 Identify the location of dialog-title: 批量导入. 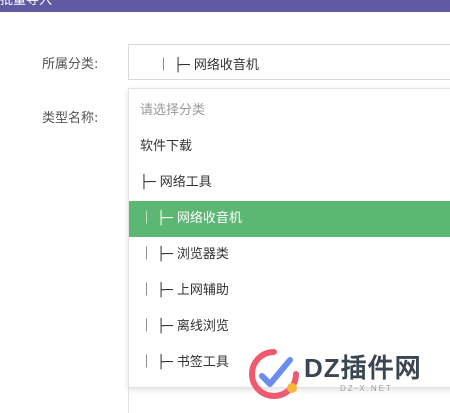
(26, 4).